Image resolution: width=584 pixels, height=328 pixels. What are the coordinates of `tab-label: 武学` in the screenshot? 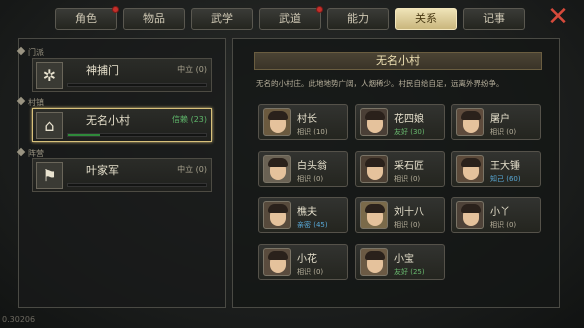 It's located at (222, 18).